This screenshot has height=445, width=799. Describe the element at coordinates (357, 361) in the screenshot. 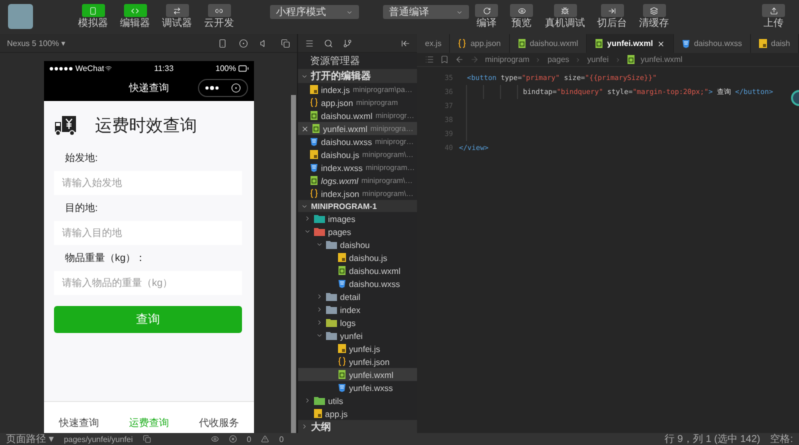

I see `file-item: yunfei.json` at that location.